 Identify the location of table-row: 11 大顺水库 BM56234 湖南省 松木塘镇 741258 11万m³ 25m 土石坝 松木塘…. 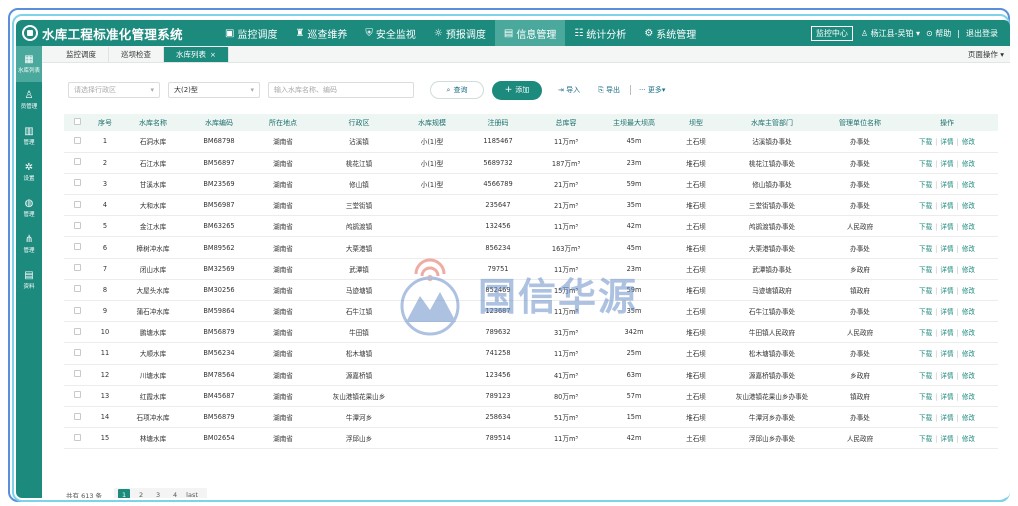
(531, 354).